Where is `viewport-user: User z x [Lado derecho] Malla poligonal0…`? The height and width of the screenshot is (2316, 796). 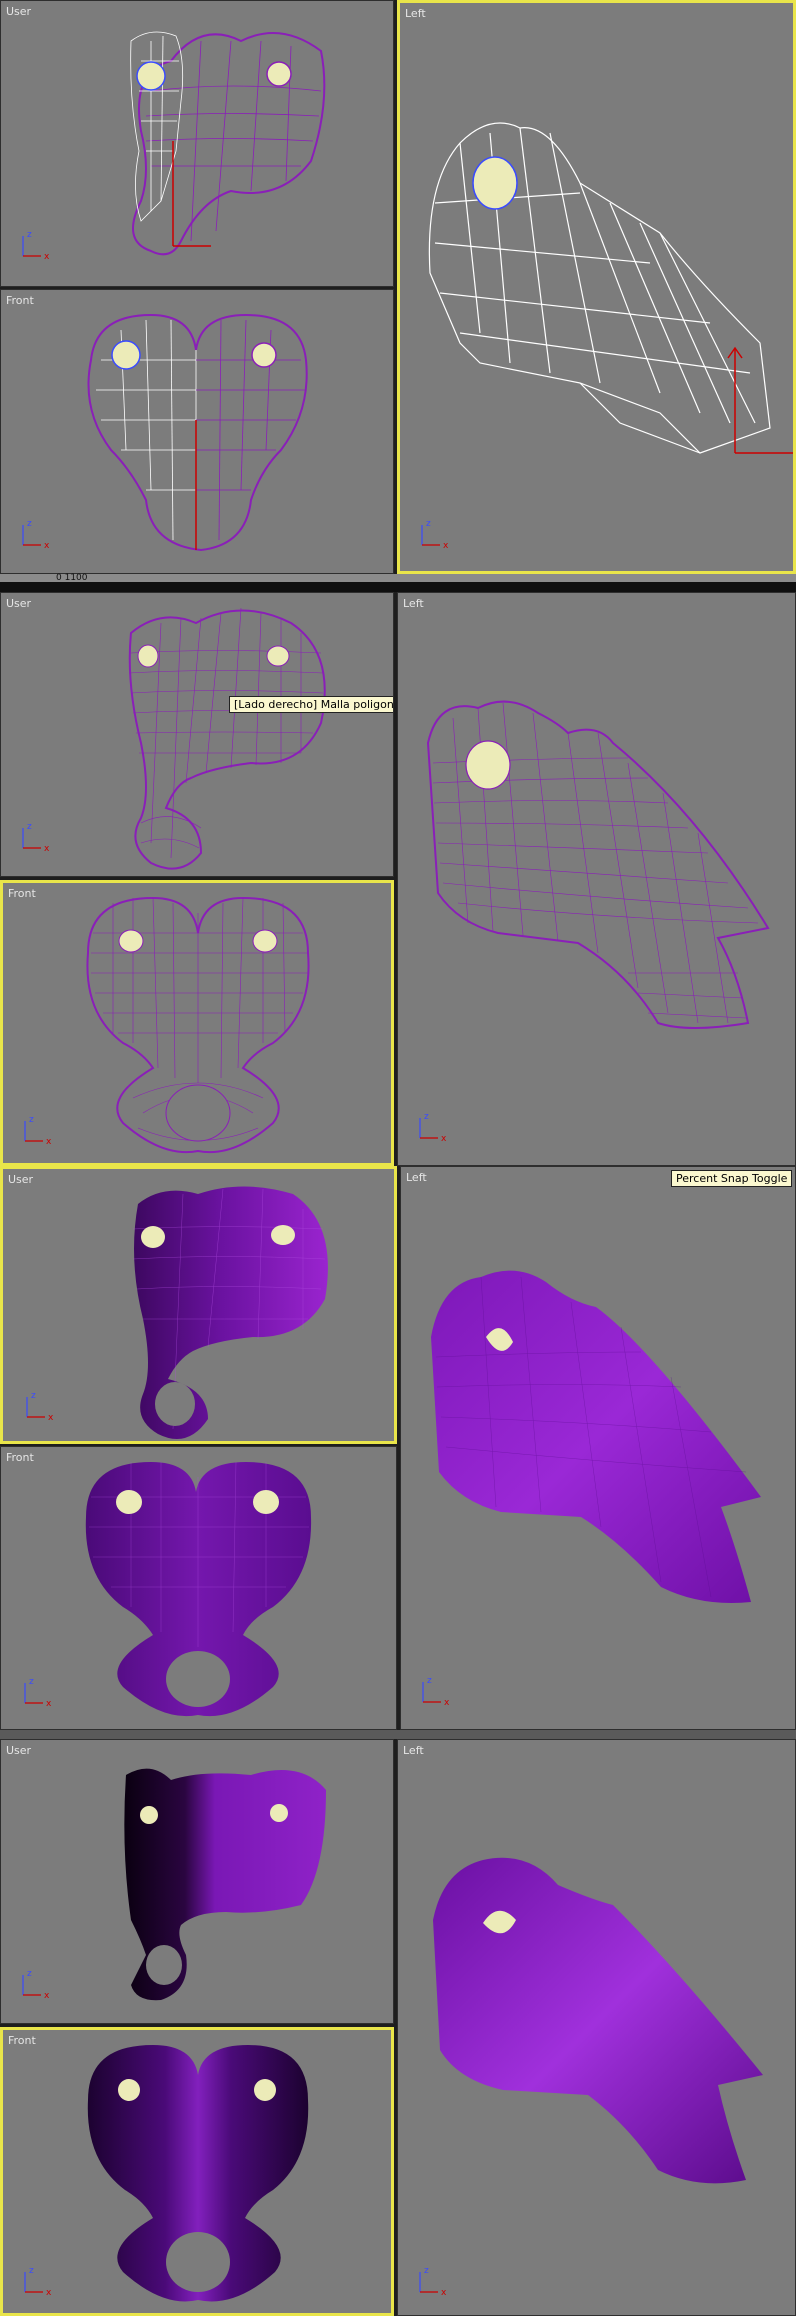
viewport-user: User z x [Lado derecho] Malla poligonal0… is located at coordinates (197, 734).